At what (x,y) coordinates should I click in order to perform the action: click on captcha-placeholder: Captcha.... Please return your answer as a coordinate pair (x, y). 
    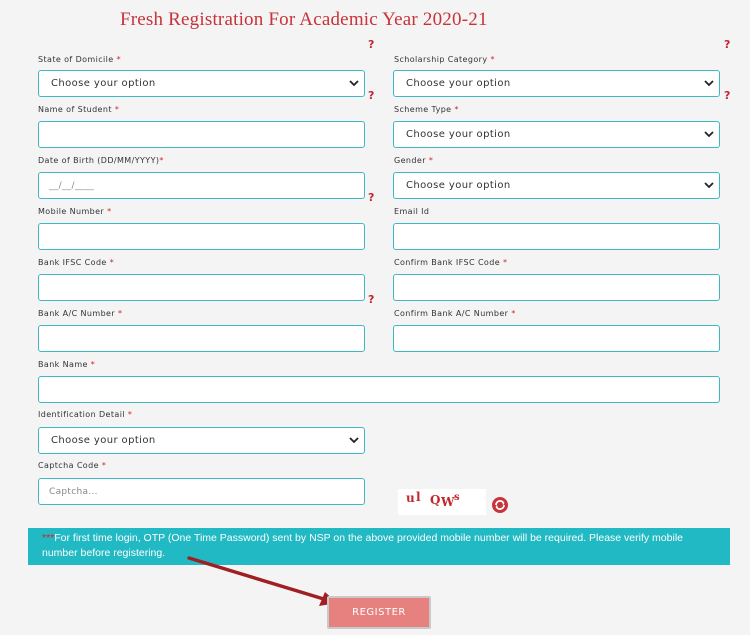
    Looking at the image, I should click on (73, 492).